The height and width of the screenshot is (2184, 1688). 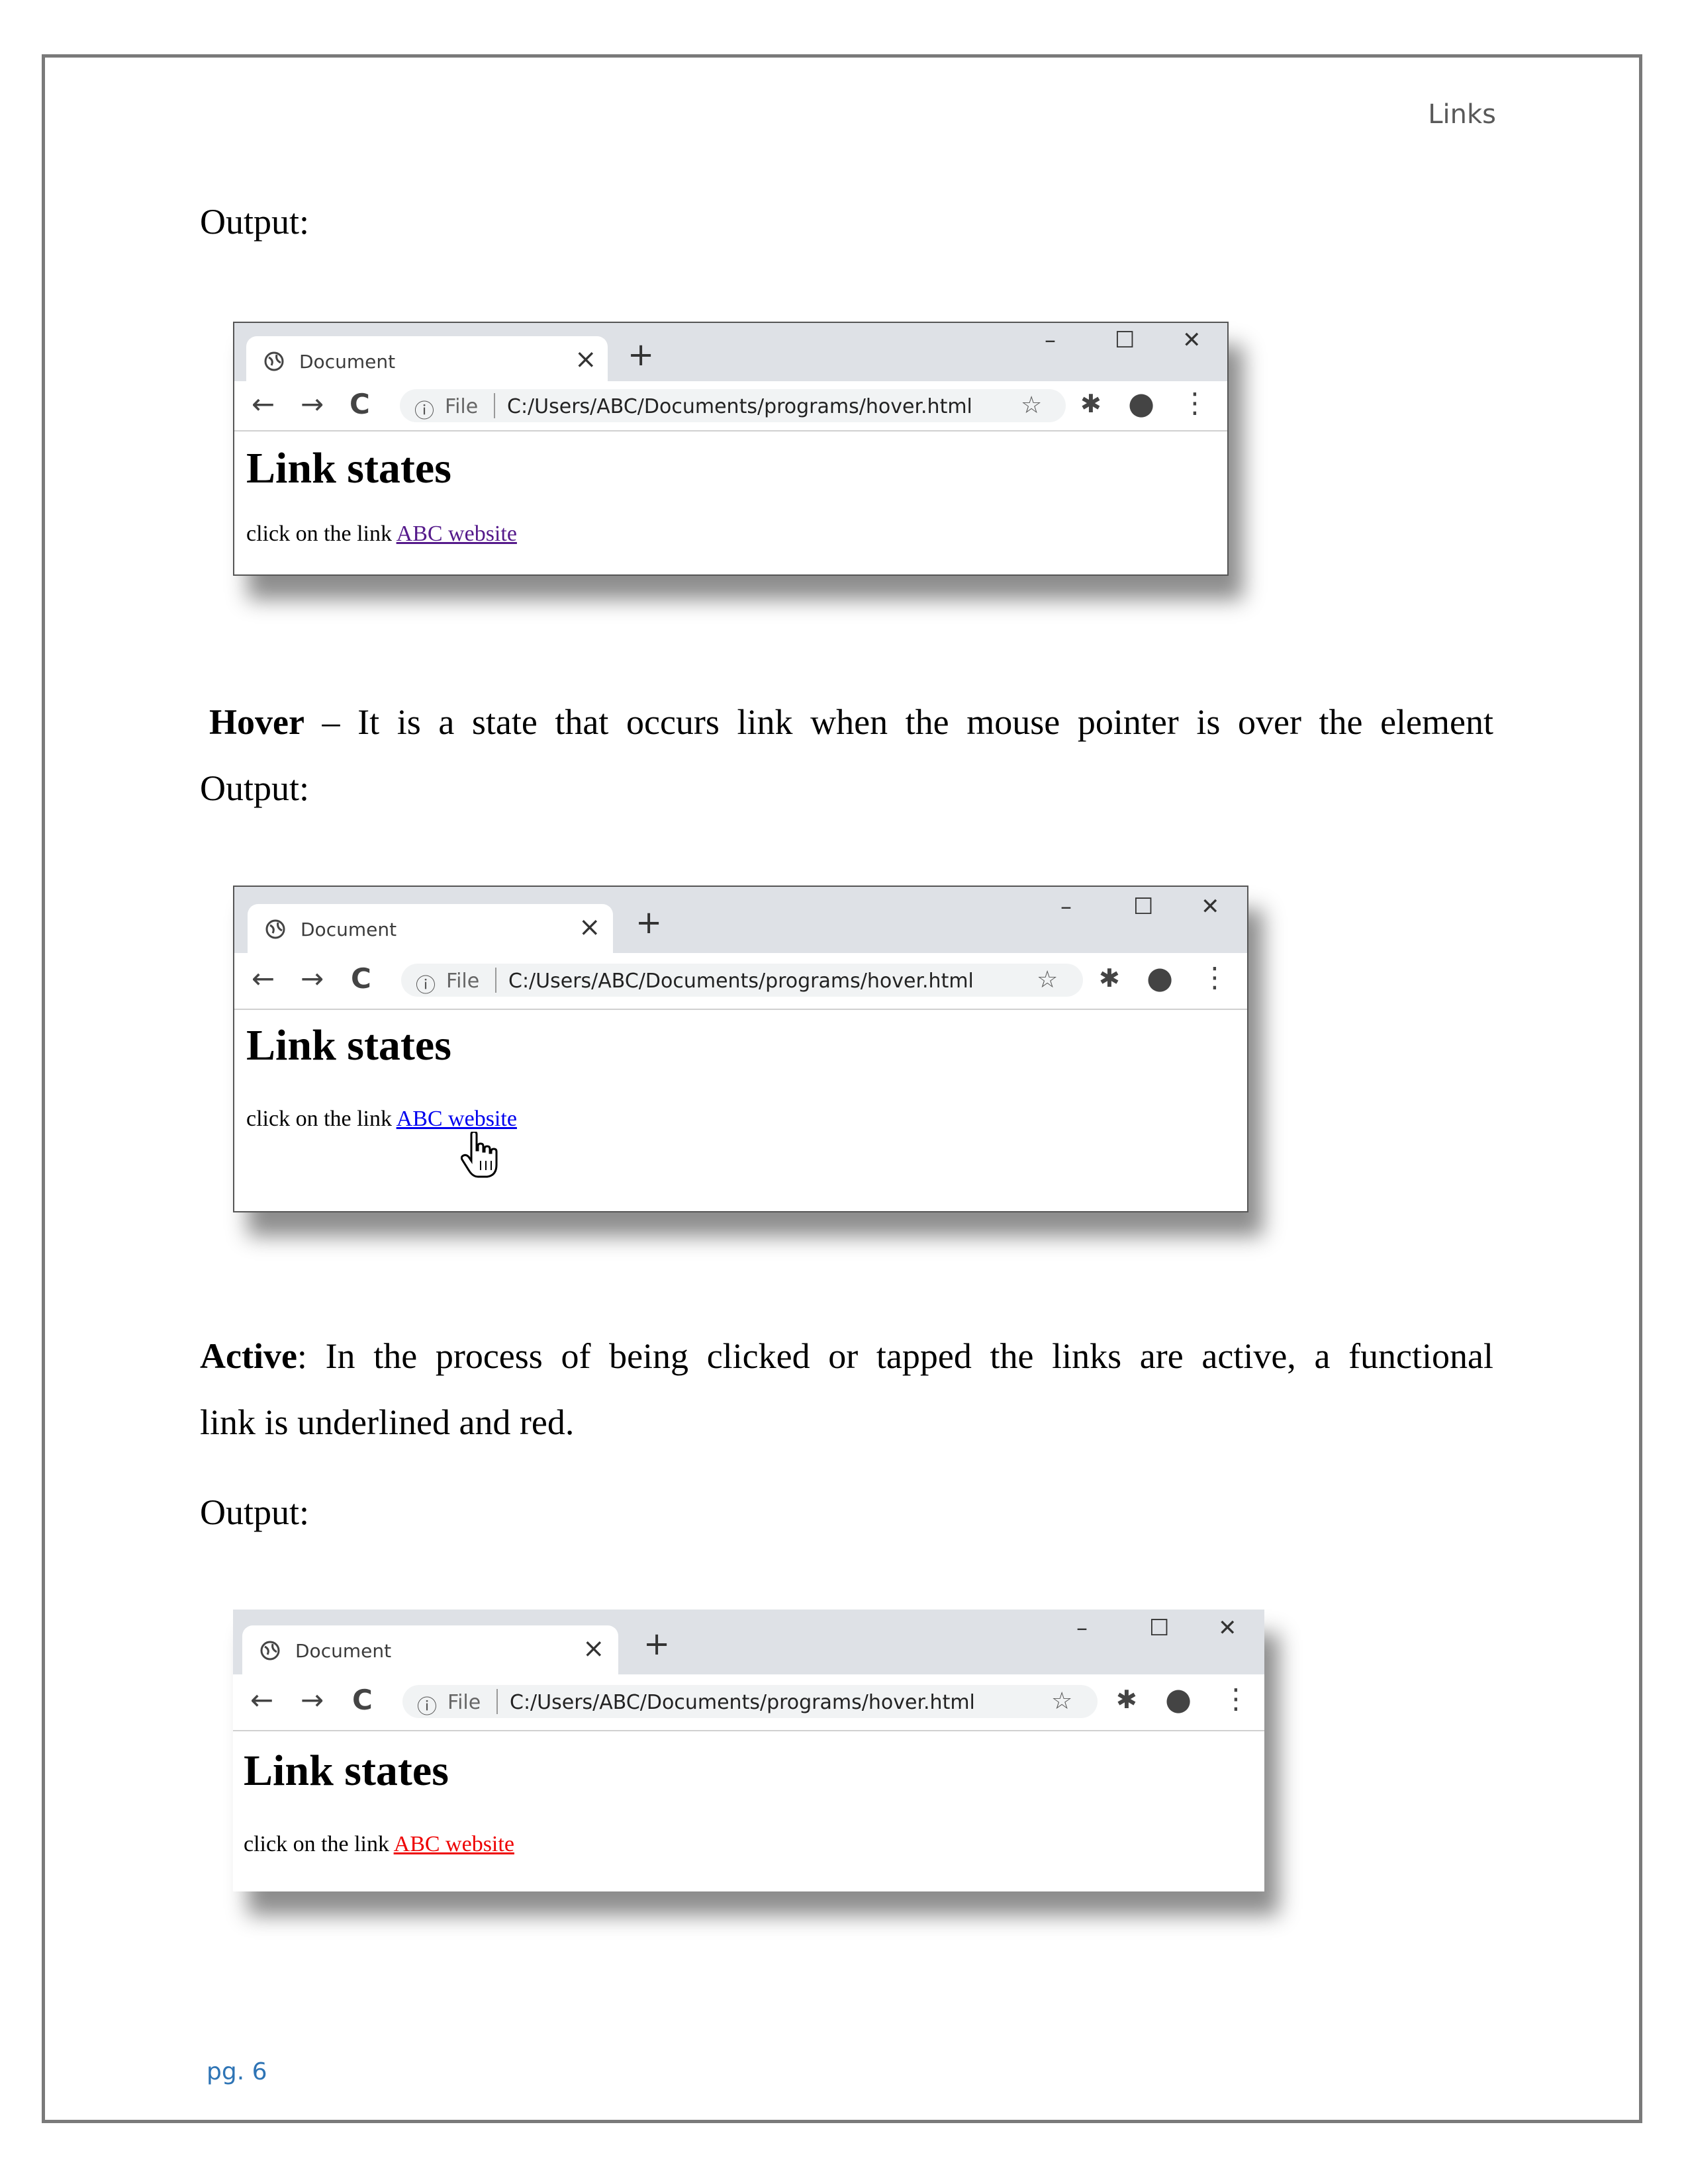 What do you see at coordinates (479, 1155) in the screenshot?
I see `hand-cursor-icon` at bounding box center [479, 1155].